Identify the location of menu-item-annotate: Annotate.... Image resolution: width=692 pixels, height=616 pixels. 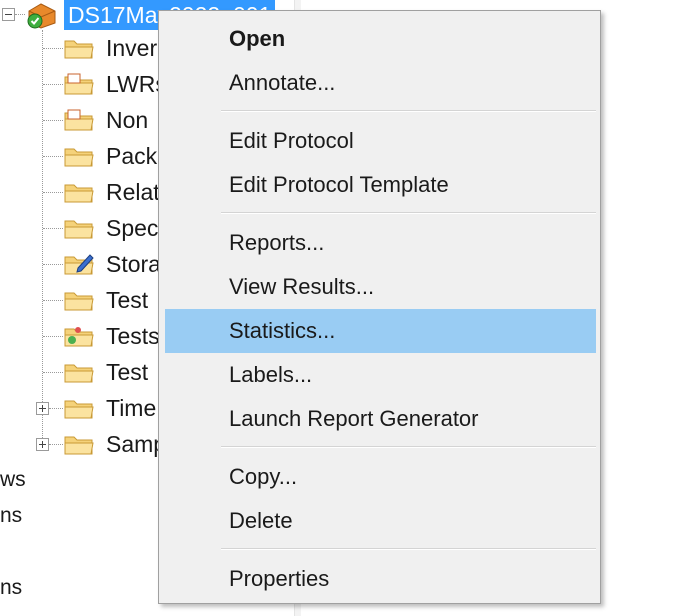
(380, 83).